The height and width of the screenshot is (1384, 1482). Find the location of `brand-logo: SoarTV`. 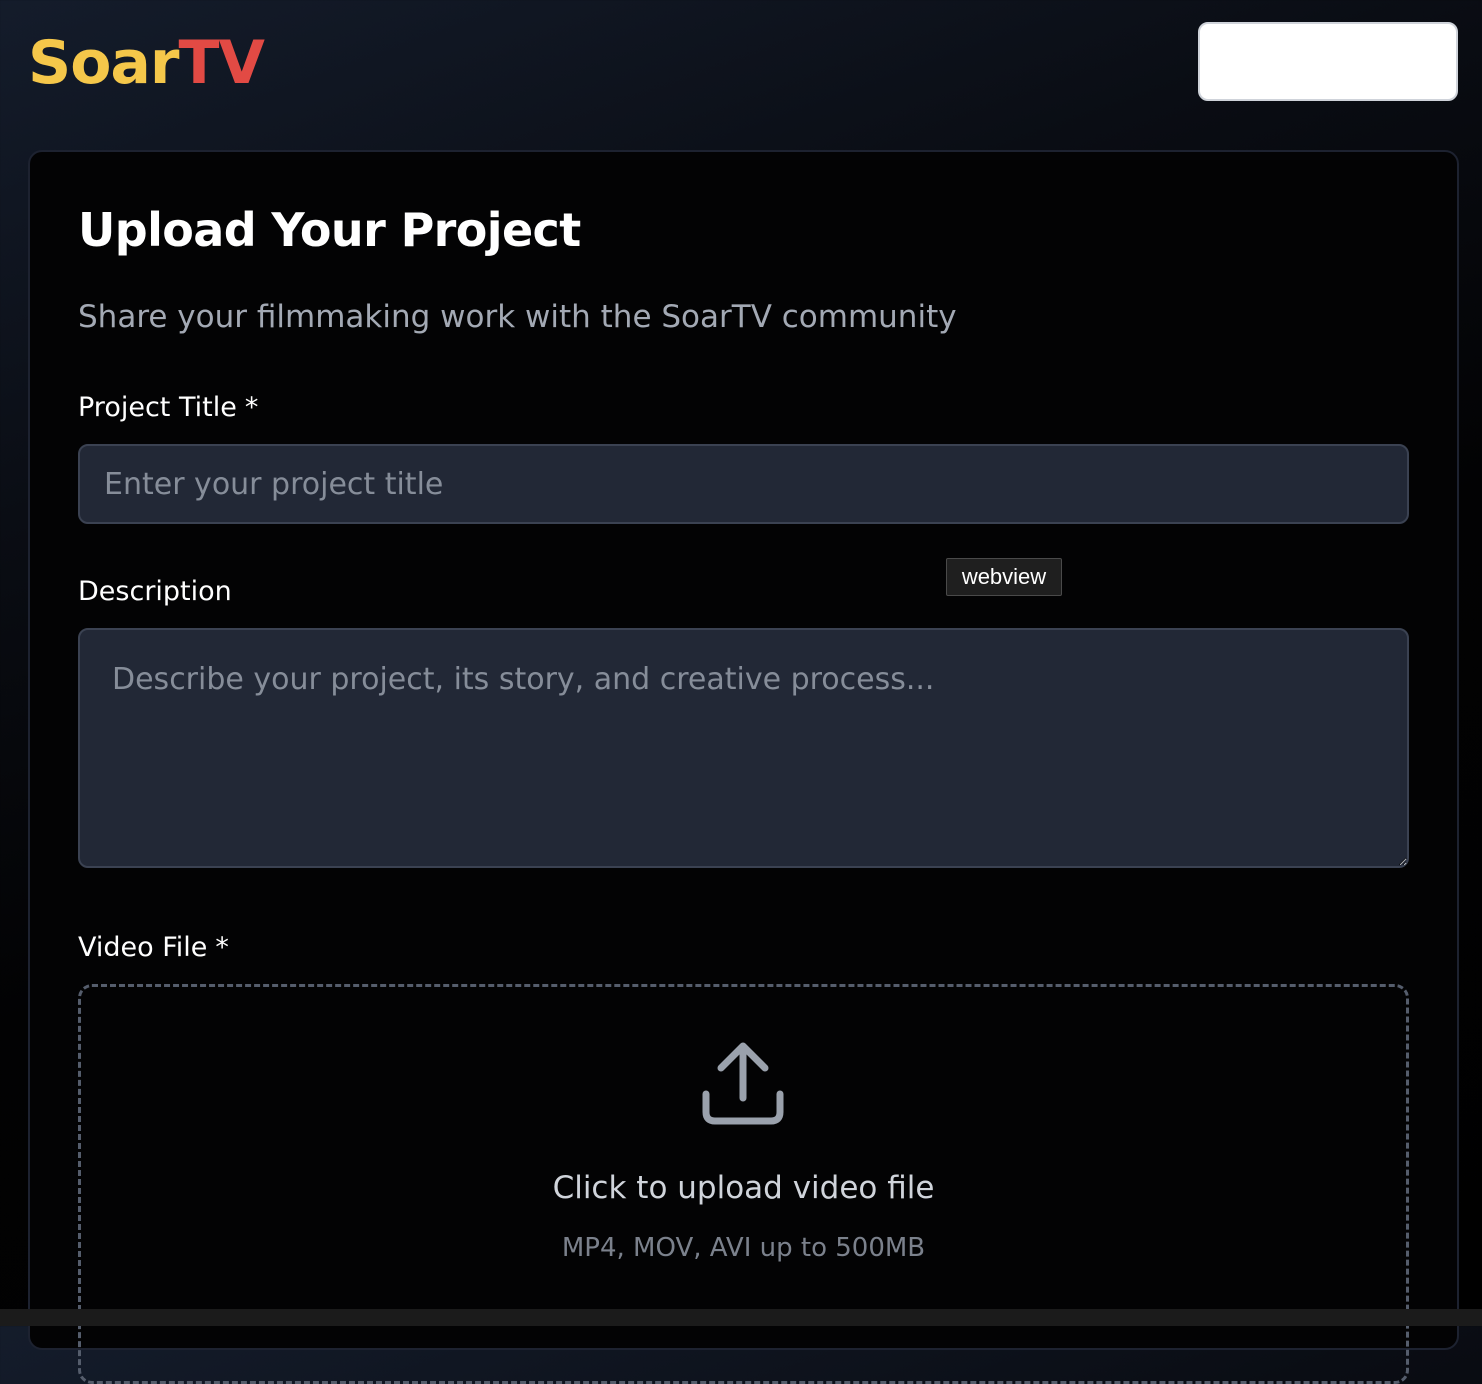

brand-logo: SoarTV is located at coordinates (146, 63).